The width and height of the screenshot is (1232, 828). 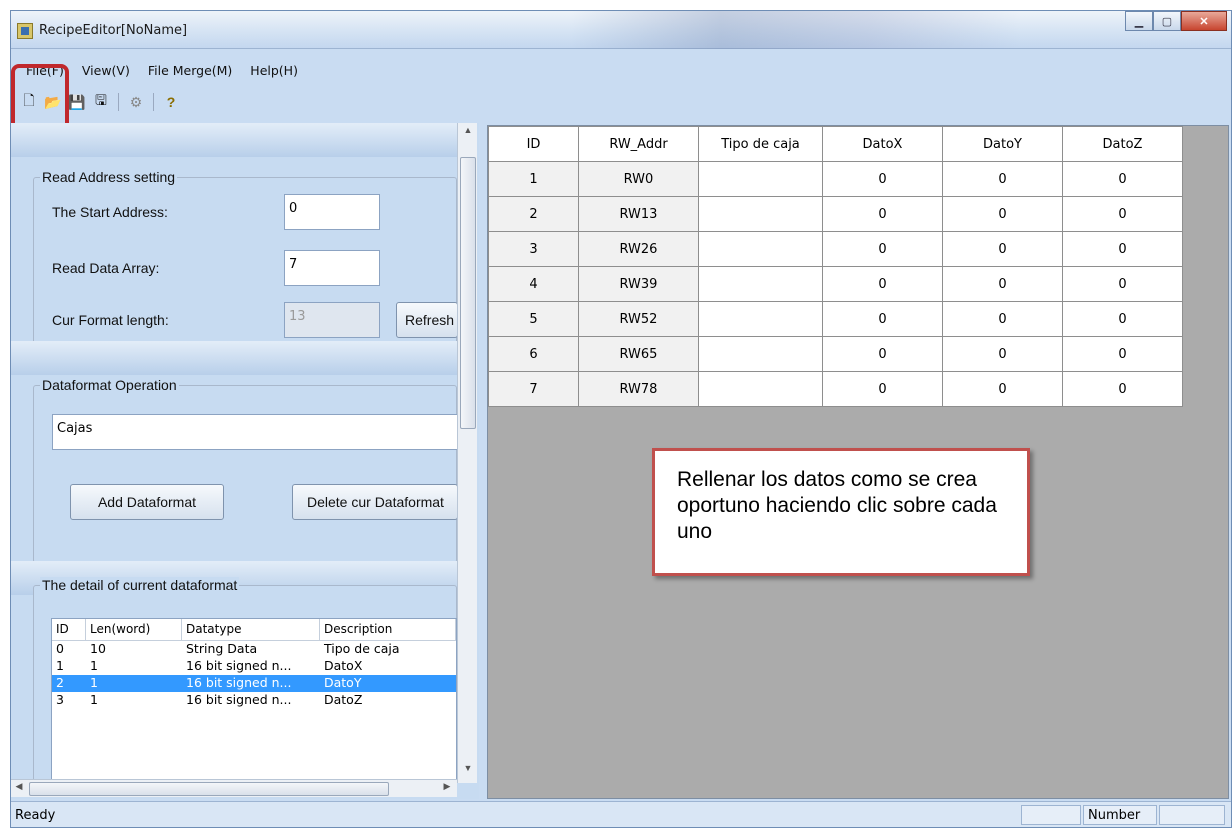 What do you see at coordinates (110, 212) in the screenshot?
I see `start-address-label: The Start Address:` at bounding box center [110, 212].